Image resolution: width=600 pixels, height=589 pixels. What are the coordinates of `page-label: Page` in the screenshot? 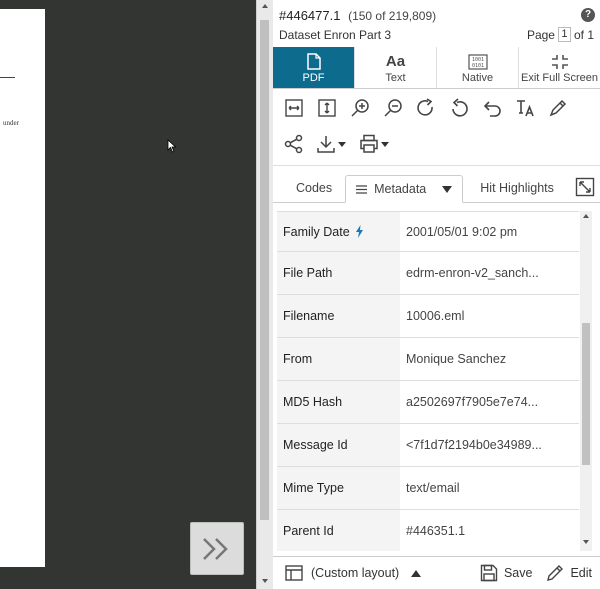 It's located at (540, 34).